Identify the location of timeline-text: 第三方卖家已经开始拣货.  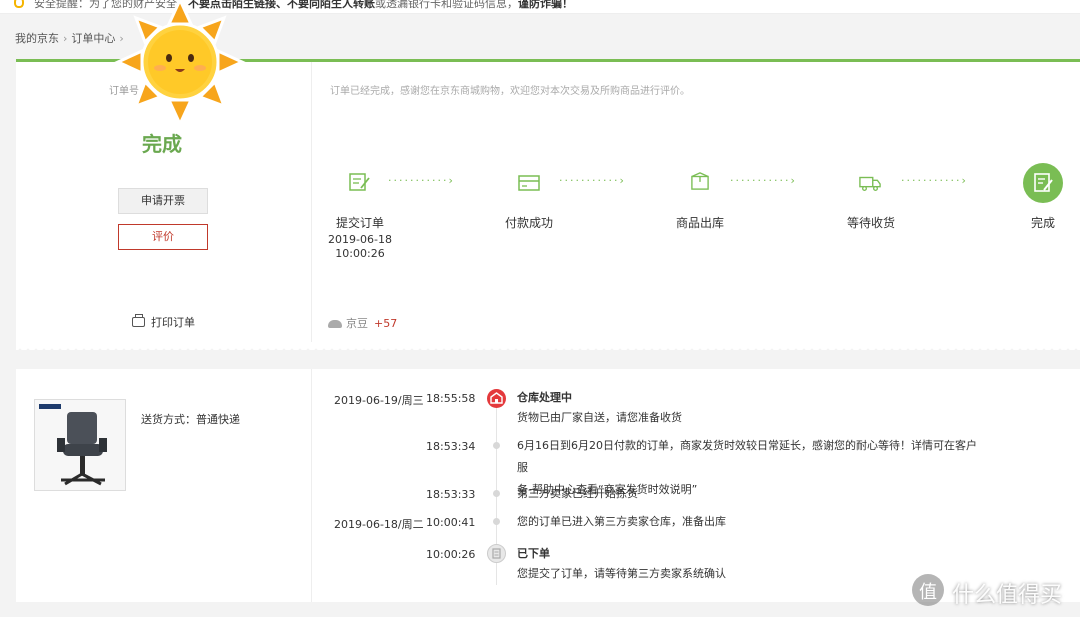
(577, 493).